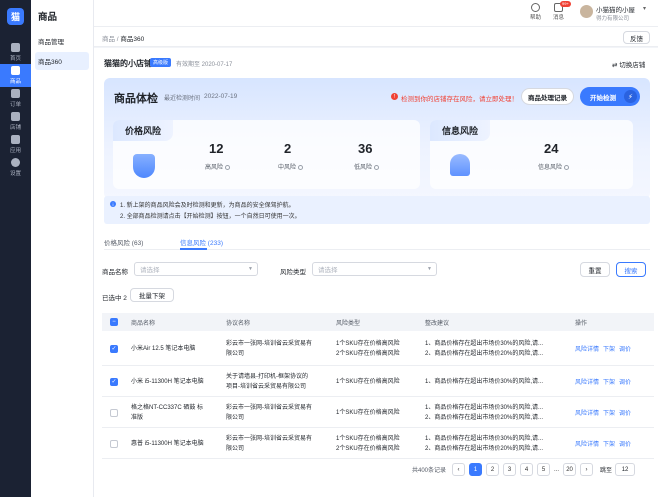 The width and height of the screenshot is (658, 497). Describe the element at coordinates (631, 269) in the screenshot. I see `search-button: 搜索` at that location.